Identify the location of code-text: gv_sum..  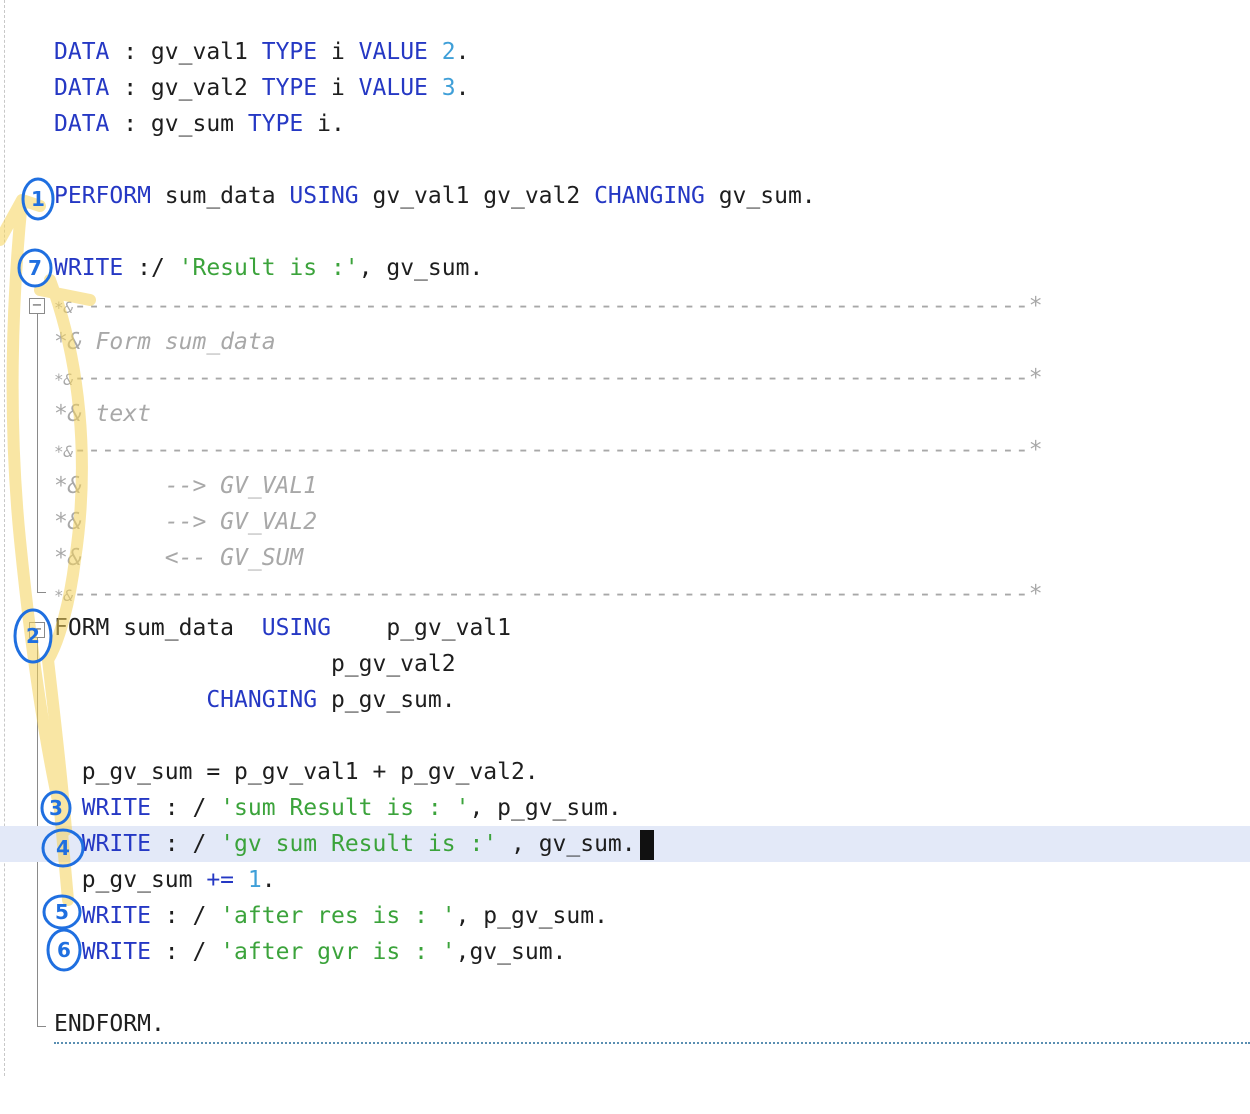
(760, 196).